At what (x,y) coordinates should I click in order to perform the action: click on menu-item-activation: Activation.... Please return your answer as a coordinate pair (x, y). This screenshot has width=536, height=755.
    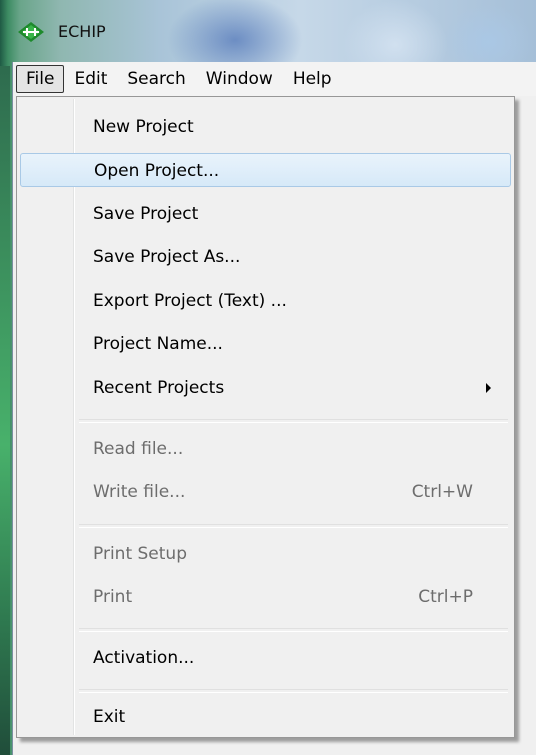
    Looking at the image, I should click on (265, 658).